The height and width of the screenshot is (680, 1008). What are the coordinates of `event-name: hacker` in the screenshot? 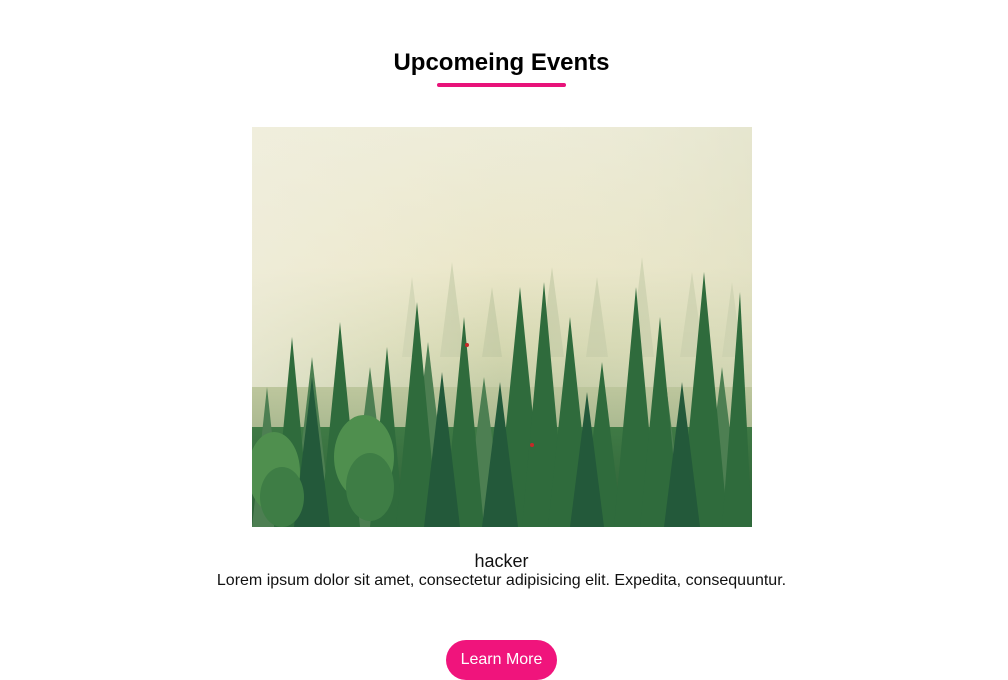 It's located at (501, 561).